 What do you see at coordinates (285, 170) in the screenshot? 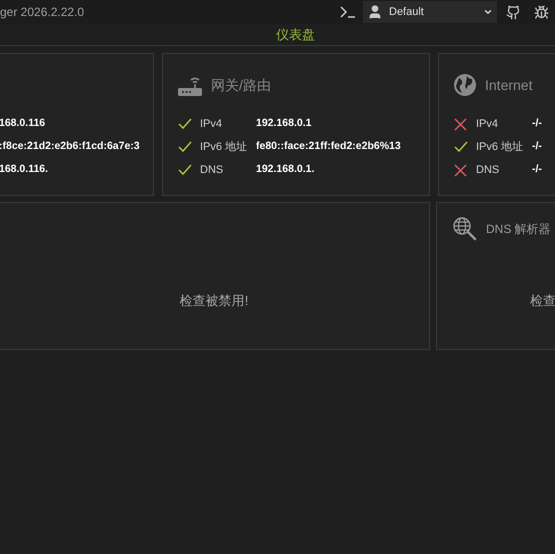
I see `row-value: 192.168.0.1.` at bounding box center [285, 170].